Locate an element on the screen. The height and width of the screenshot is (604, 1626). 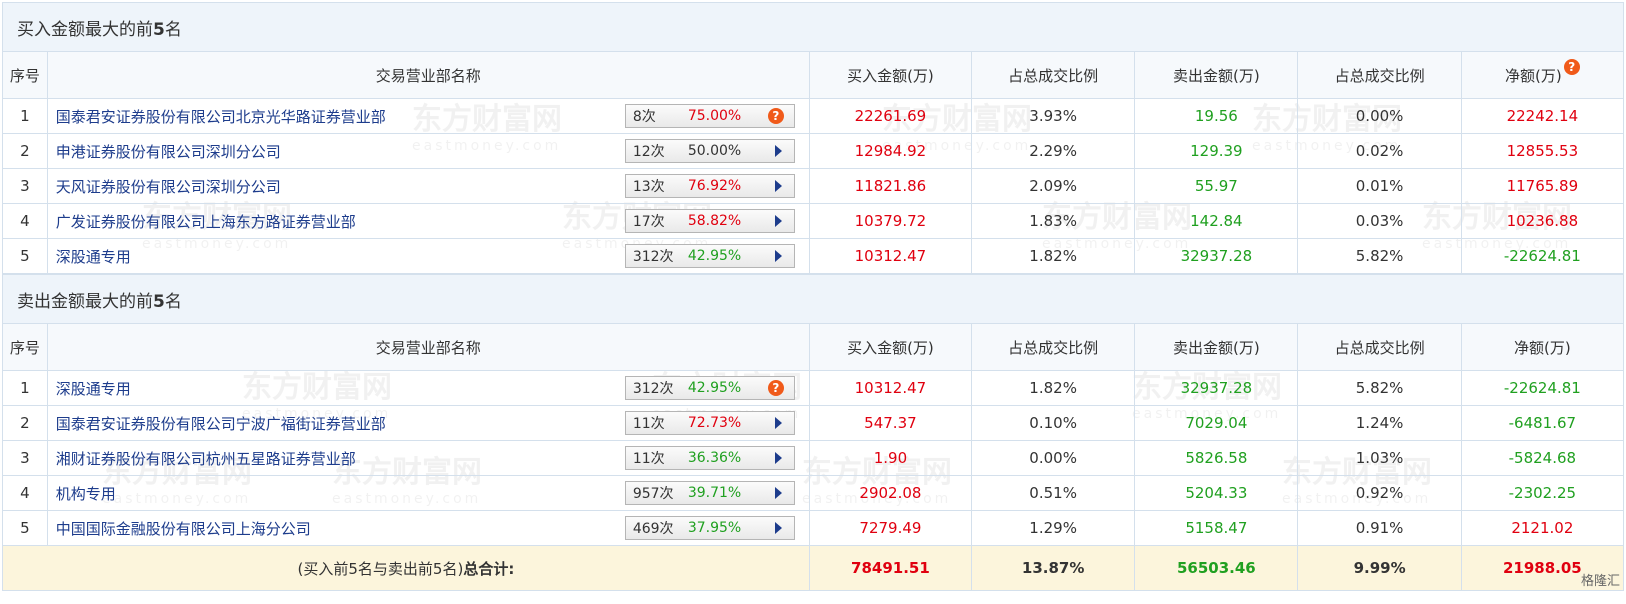
col-sell-header: 卖出金额(万) is located at coordinates (1216, 347).